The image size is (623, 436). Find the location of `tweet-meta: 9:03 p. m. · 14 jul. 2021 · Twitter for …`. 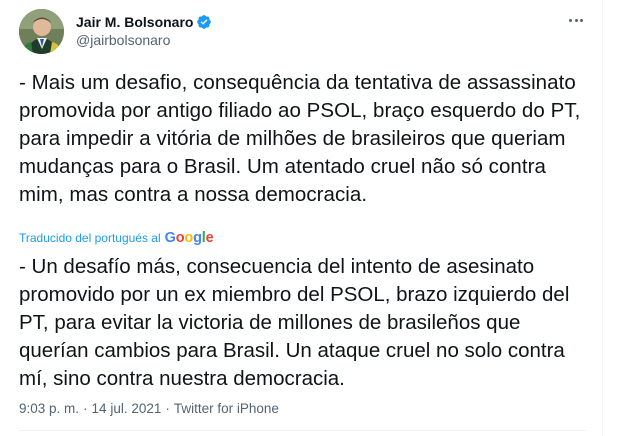

tweet-meta: 9:03 p. m. · 14 jul. 2021 · Twitter for … is located at coordinates (149, 409).